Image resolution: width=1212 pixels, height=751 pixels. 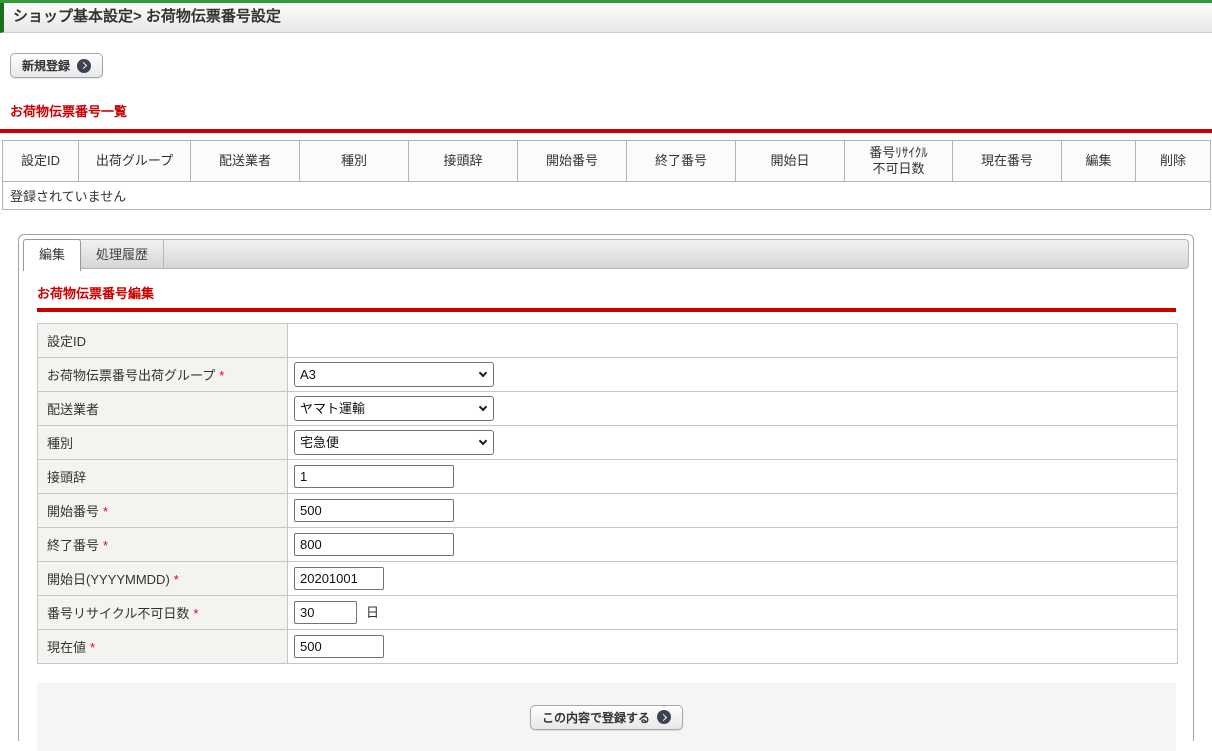 I want to click on form-row-carrier: 配送業者 ヤマト運輸, so click(x=607, y=408).